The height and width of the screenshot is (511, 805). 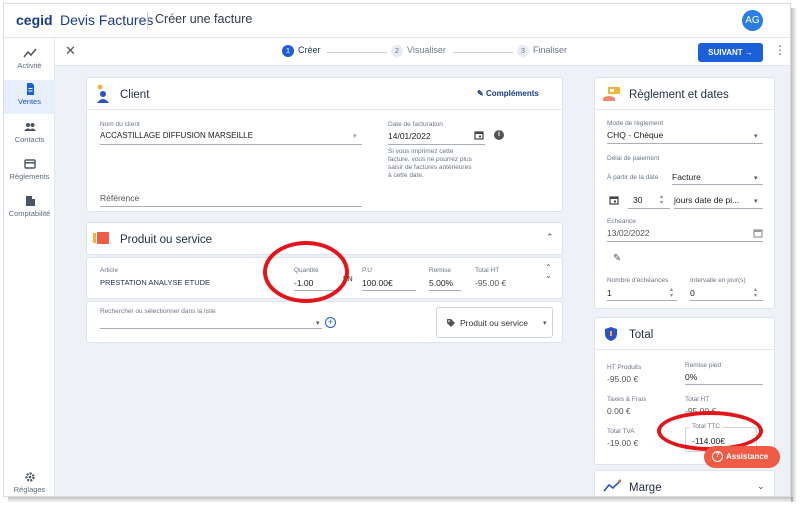 What do you see at coordinates (633, 158) in the screenshot?
I see `delai-label: Délai de paiement` at bounding box center [633, 158].